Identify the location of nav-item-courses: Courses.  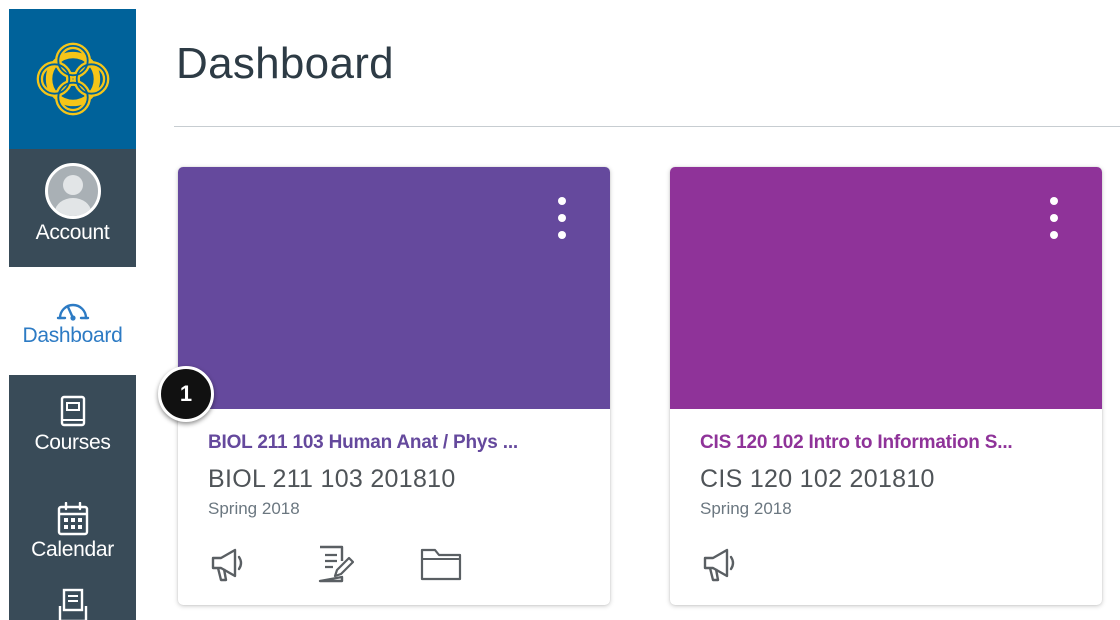
(72, 425).